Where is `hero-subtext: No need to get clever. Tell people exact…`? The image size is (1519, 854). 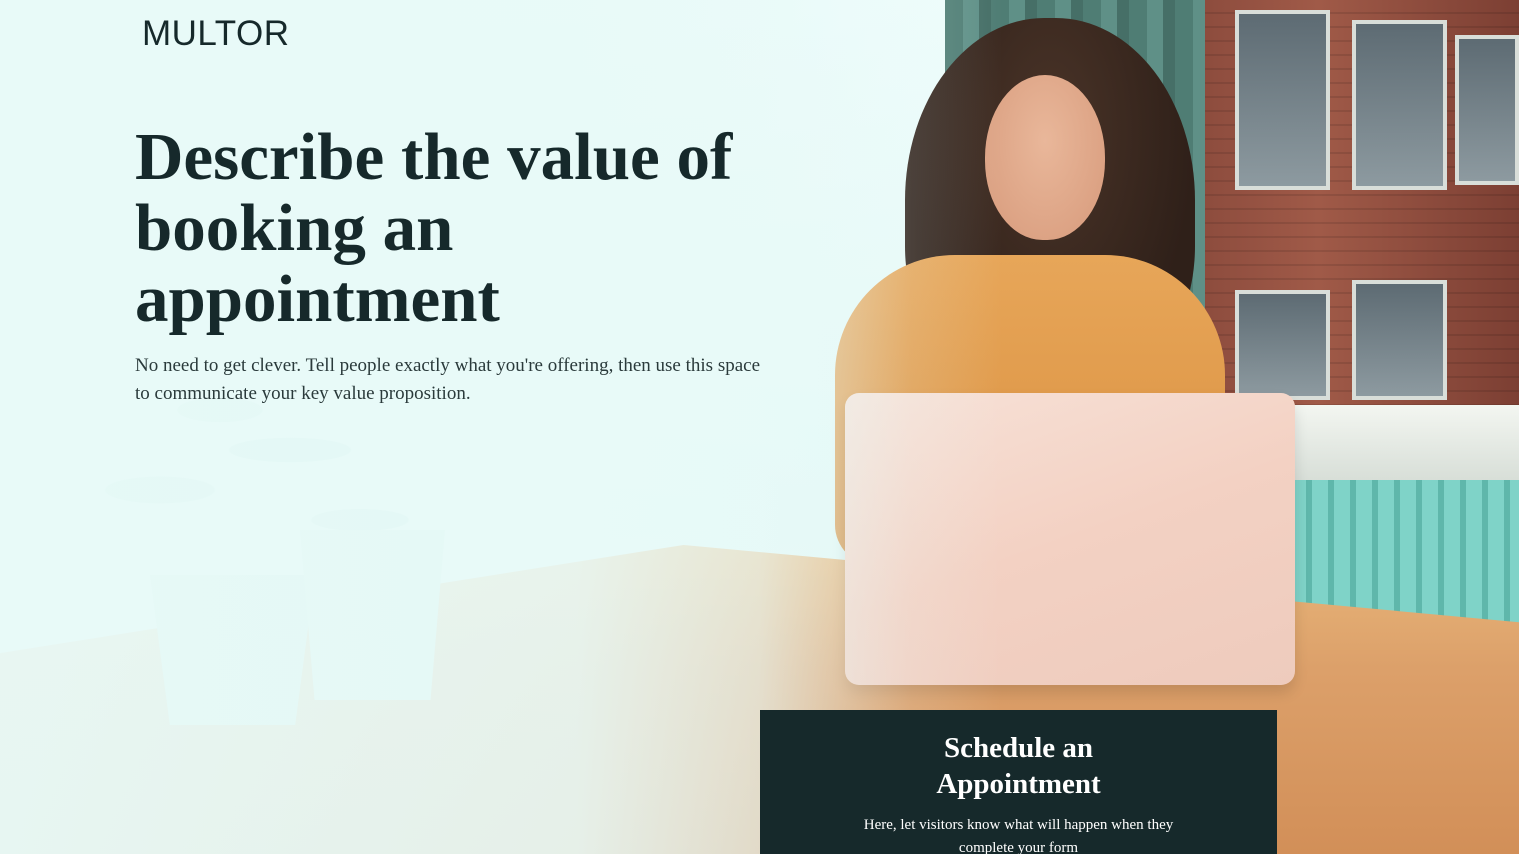
hero-subtext: No need to get clever. Tell people exact… is located at coordinates (448, 379).